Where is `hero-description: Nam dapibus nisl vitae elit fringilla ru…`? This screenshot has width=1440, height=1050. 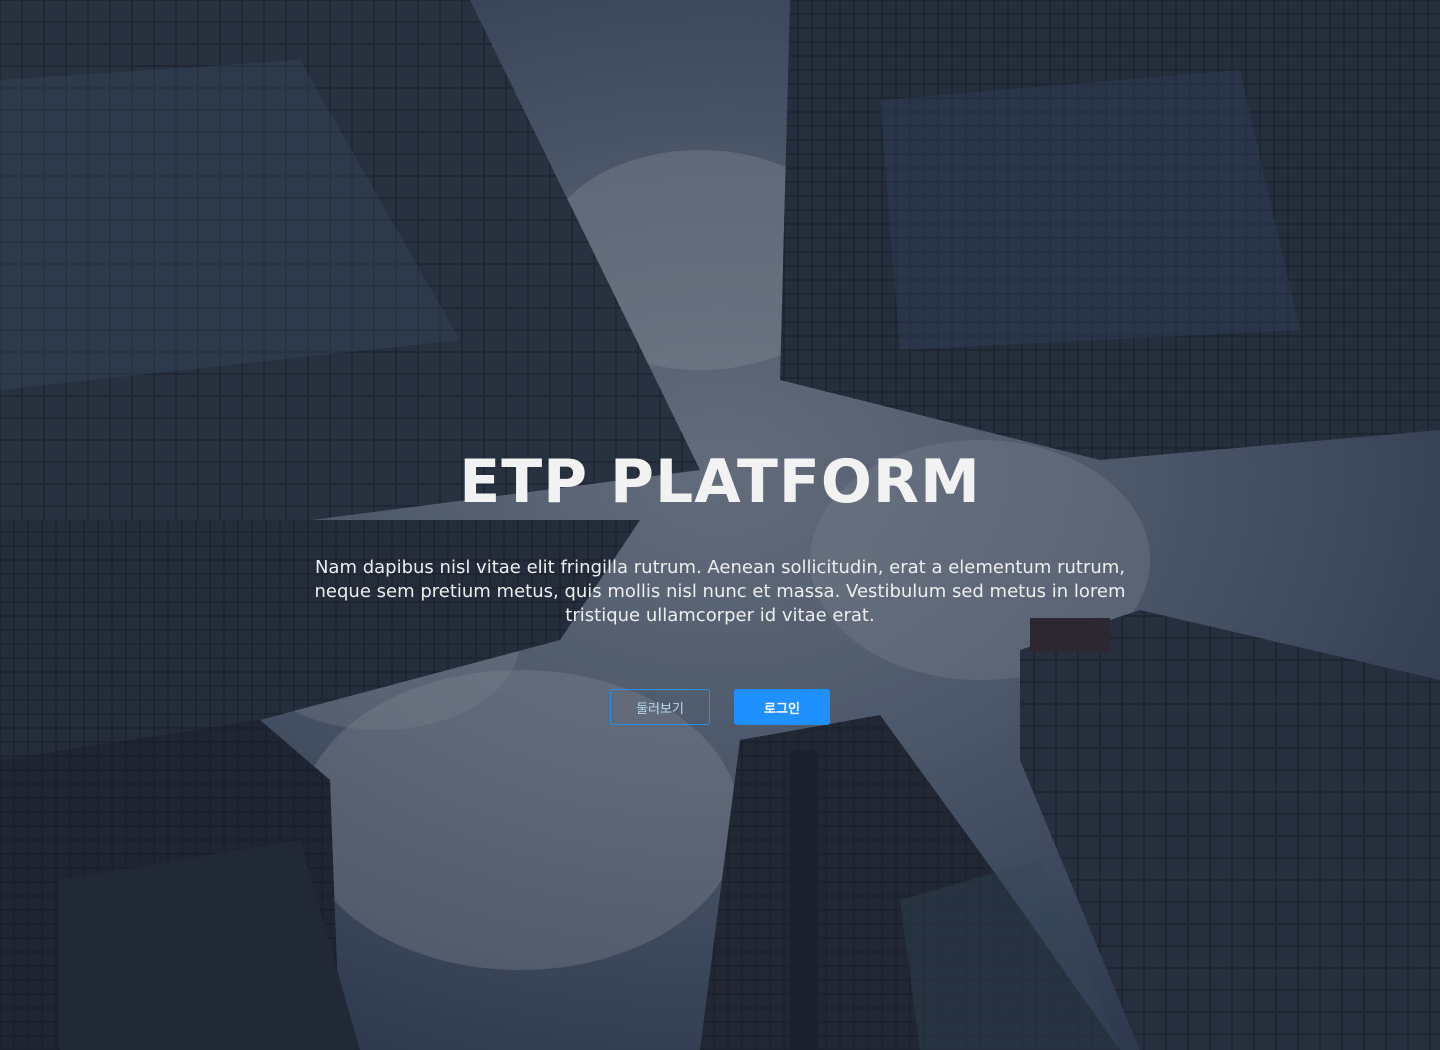 hero-description: Nam dapibus nisl vitae elit fringilla ru… is located at coordinates (720, 591).